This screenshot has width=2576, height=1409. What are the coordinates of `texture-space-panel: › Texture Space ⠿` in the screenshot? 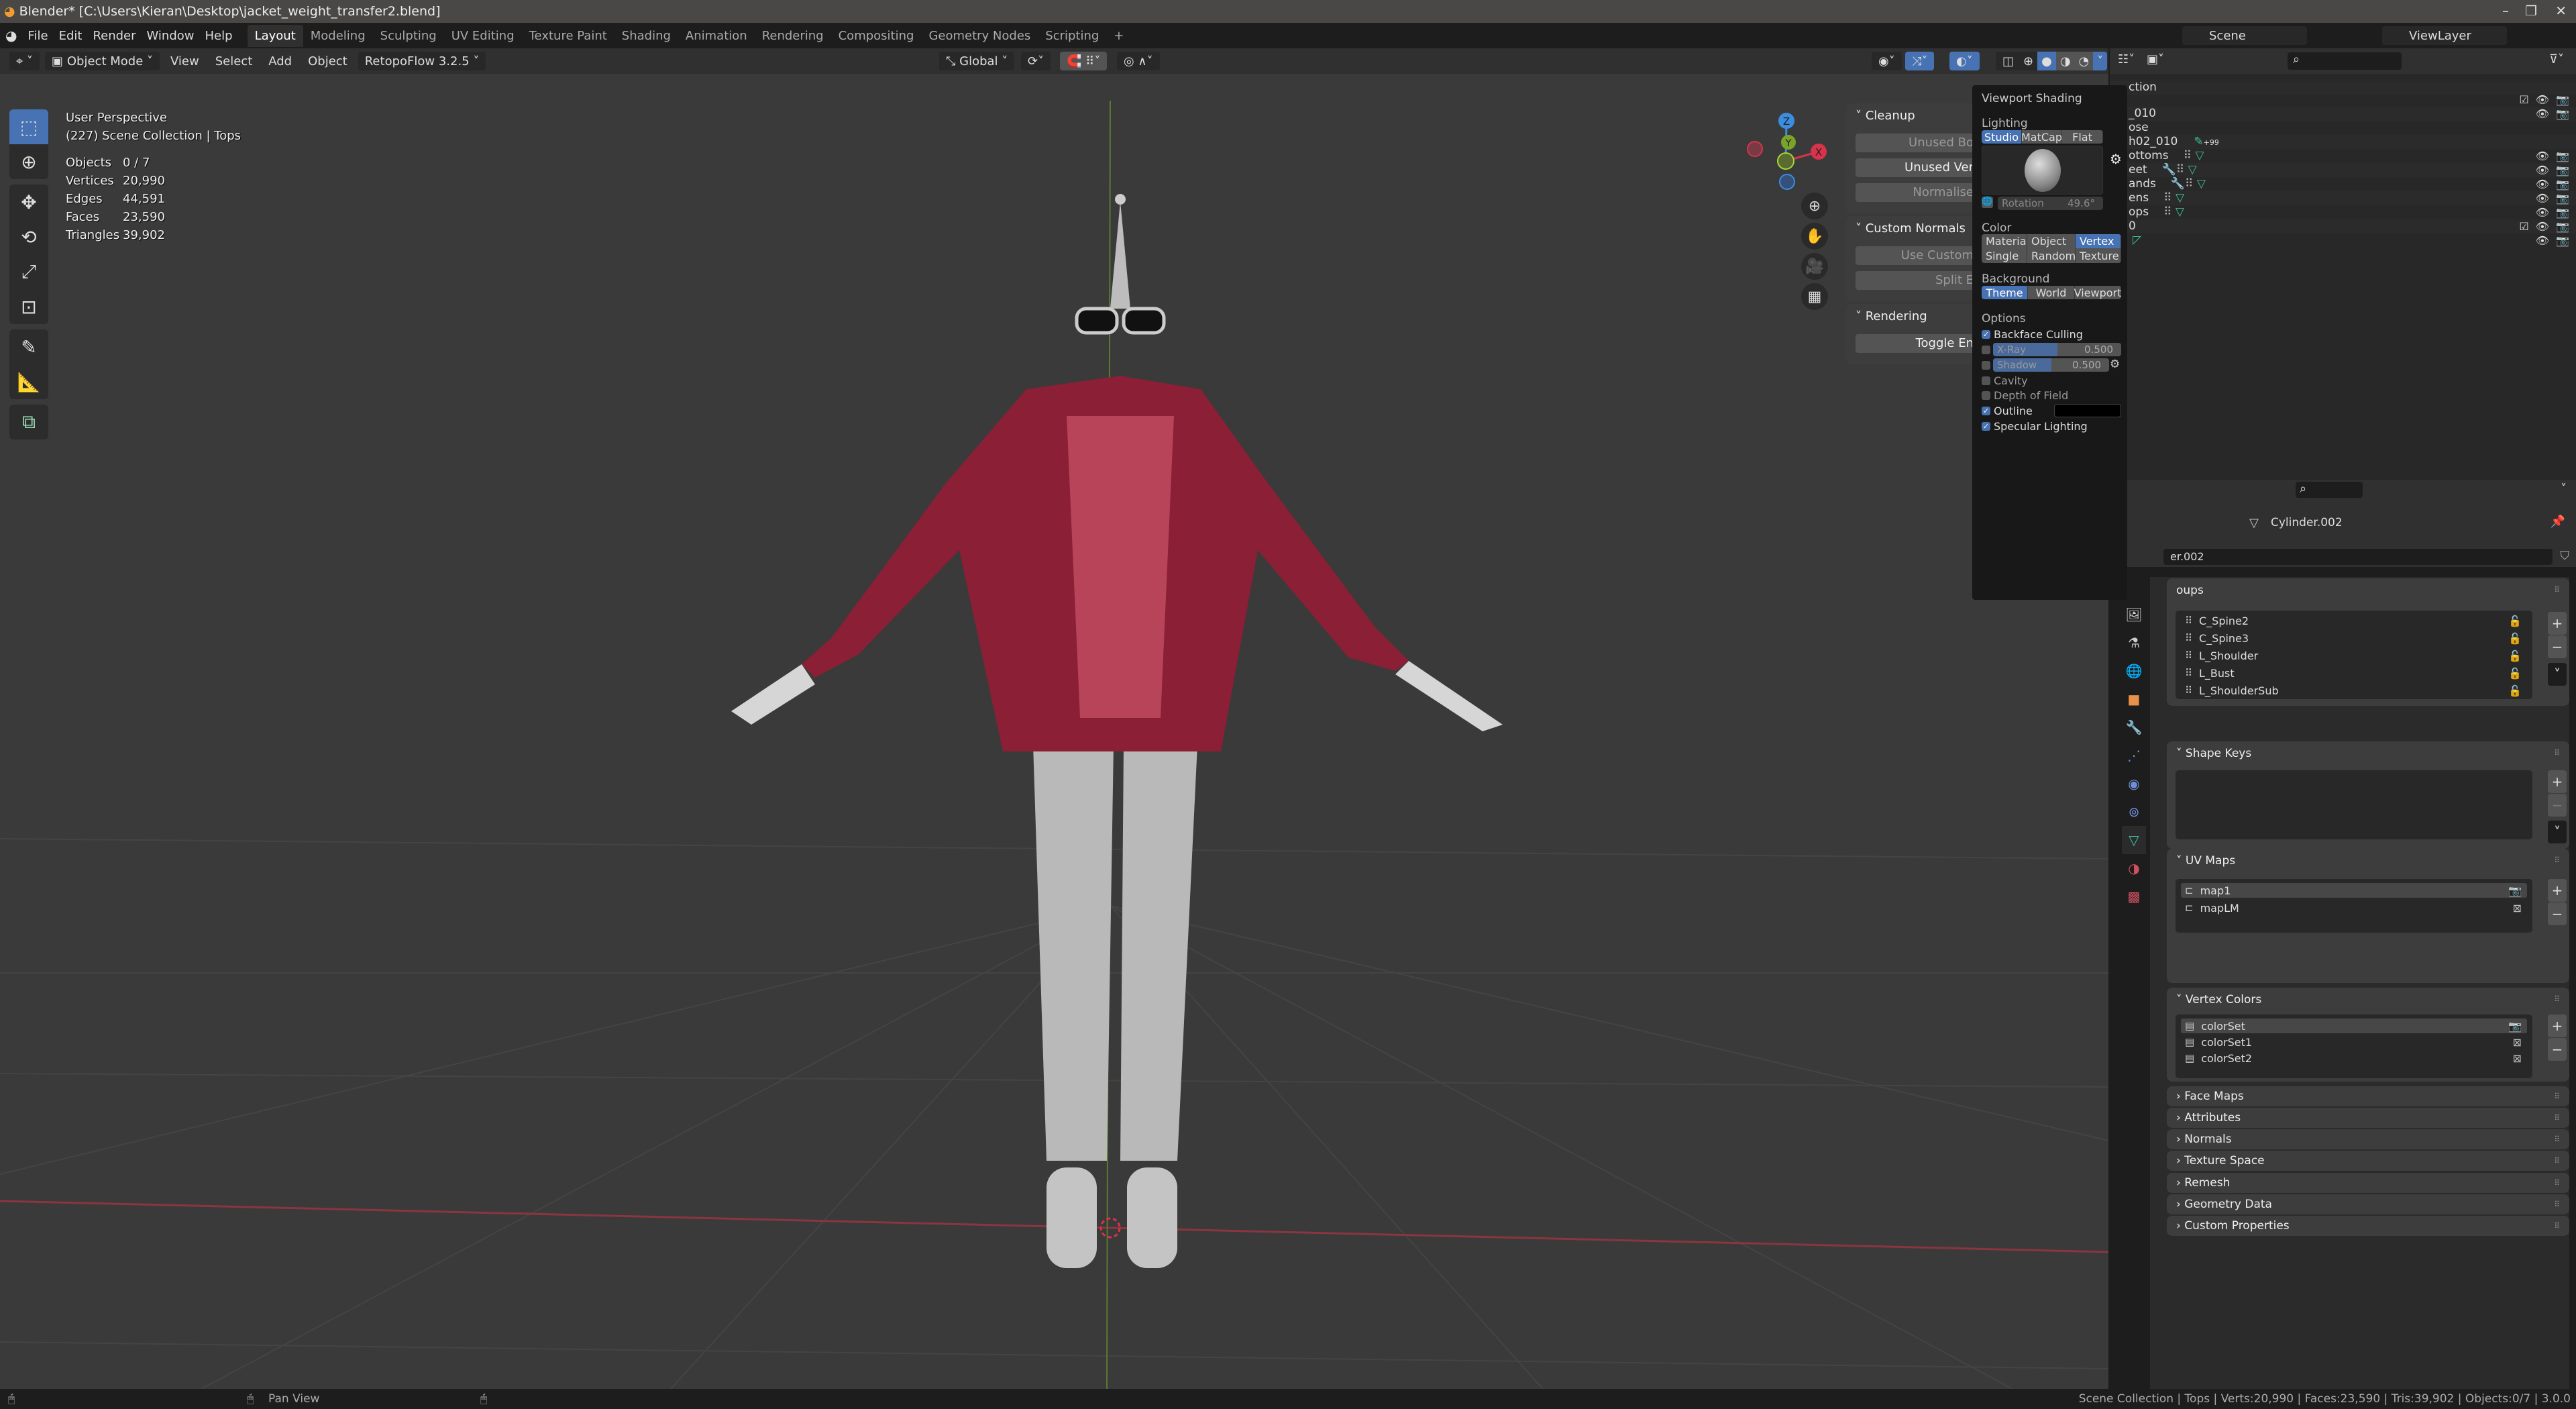 It's located at (2368, 1161).